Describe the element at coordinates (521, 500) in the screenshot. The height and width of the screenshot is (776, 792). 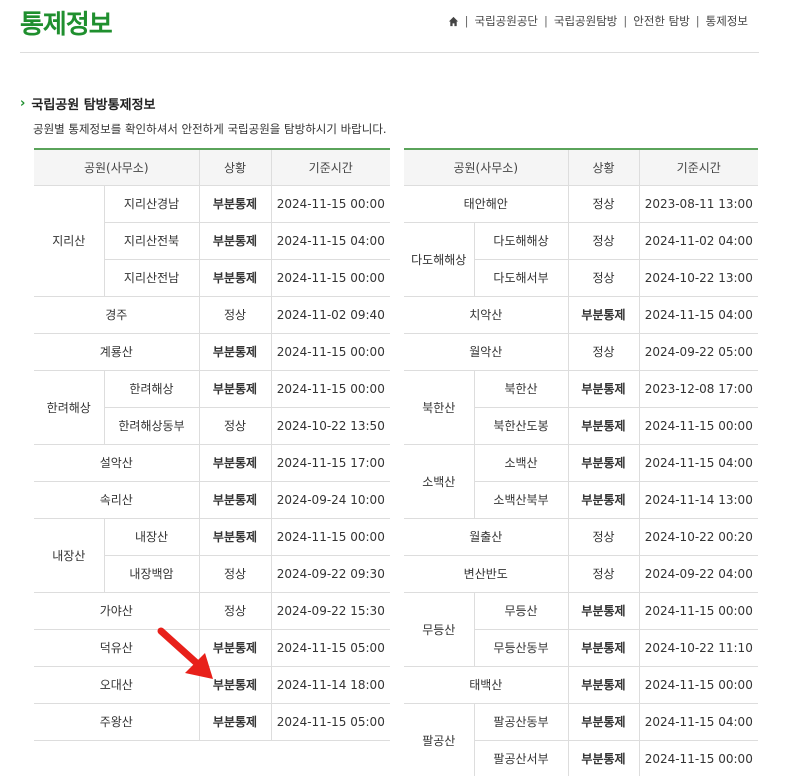
I see `sub-office-cell: 소백산북부` at that location.